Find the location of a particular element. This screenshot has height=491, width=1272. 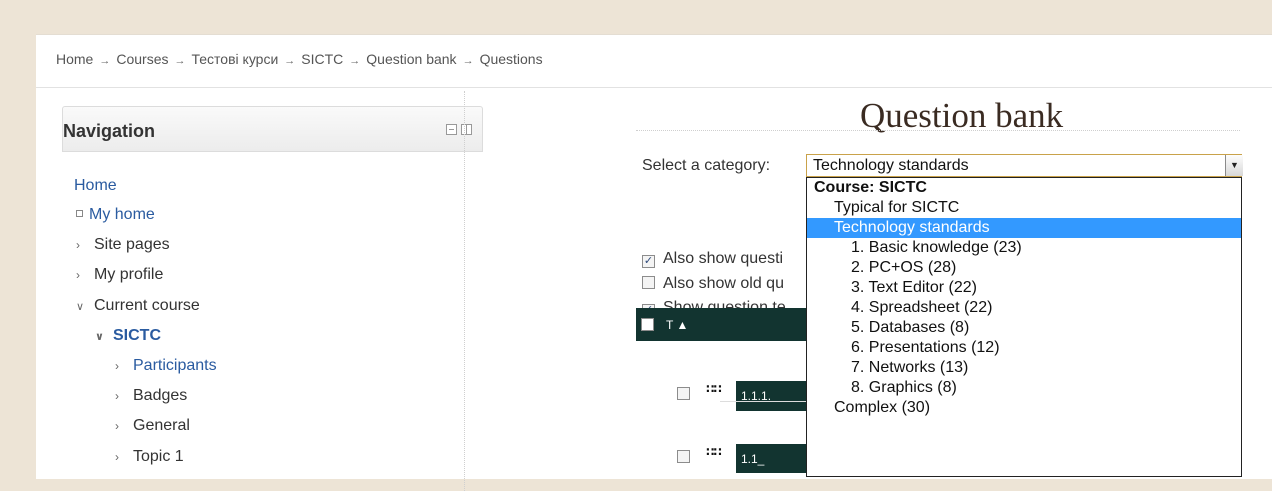

checkbox: ✓ is located at coordinates (648, 261).